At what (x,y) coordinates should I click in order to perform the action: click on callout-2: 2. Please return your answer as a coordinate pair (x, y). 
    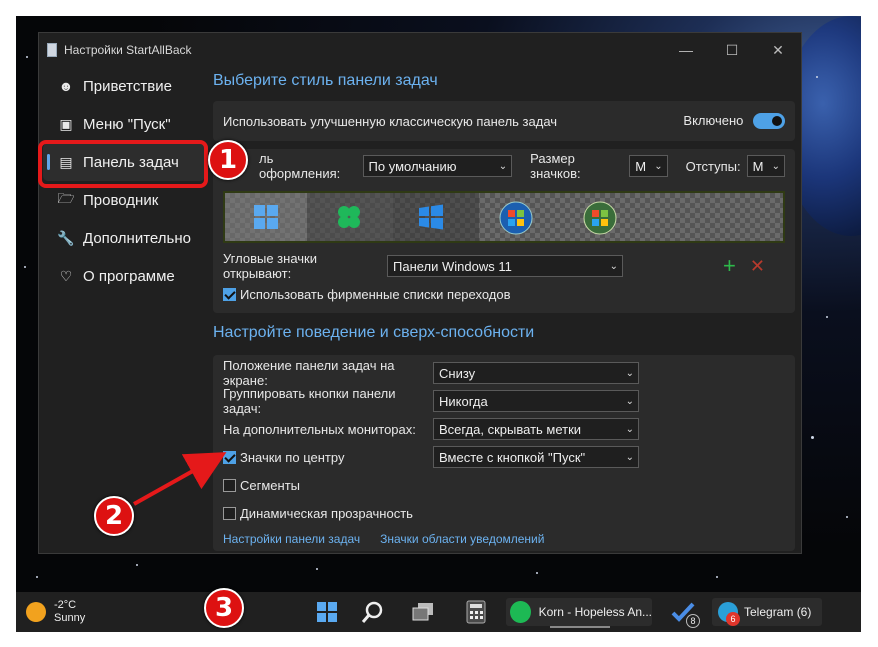
    Looking at the image, I should click on (114, 516).